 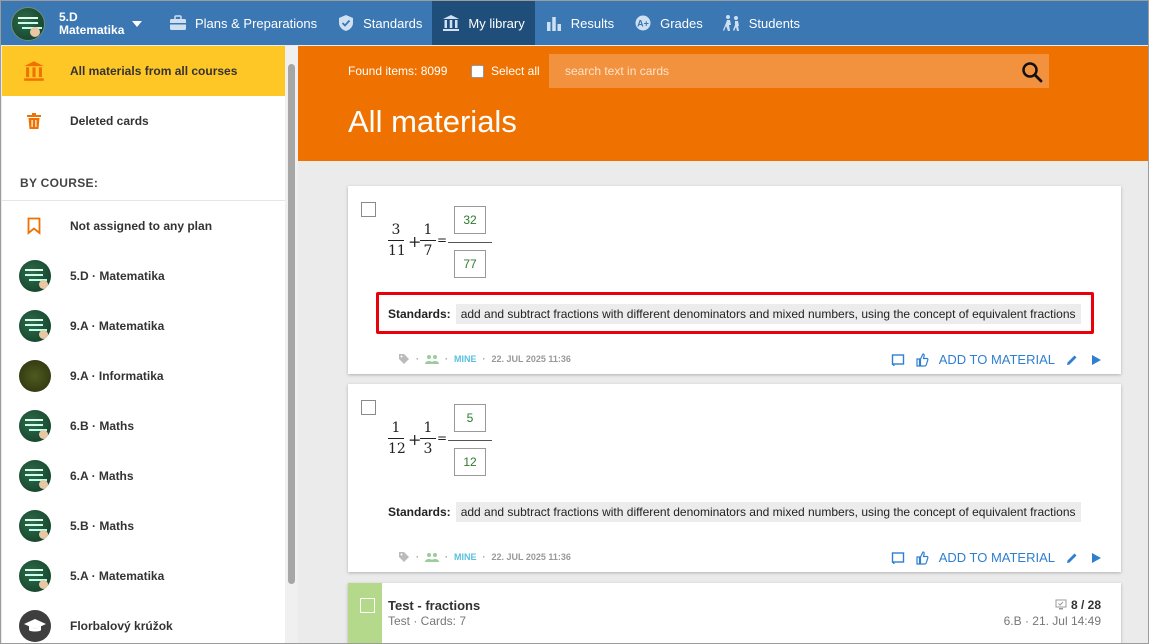 I want to click on sidebar-item-deleted-cards: Deleted cards, so click(x=143, y=121).